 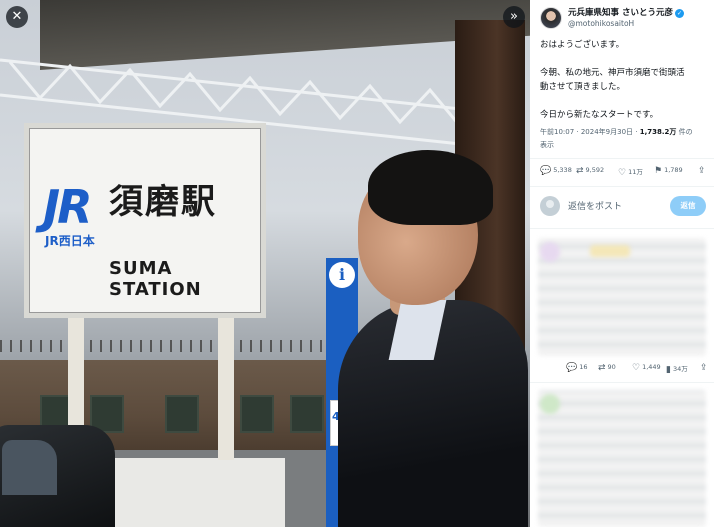 What do you see at coordinates (611, 367) in the screenshot?
I see `retweet-count: 90` at bounding box center [611, 367].